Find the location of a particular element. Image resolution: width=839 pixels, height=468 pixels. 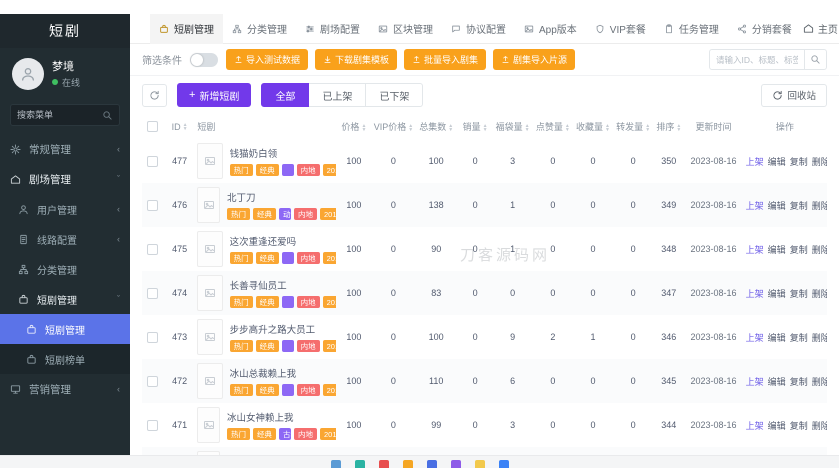

column-header-6: 销量 ▲ ▼ is located at coordinates (475, 126).